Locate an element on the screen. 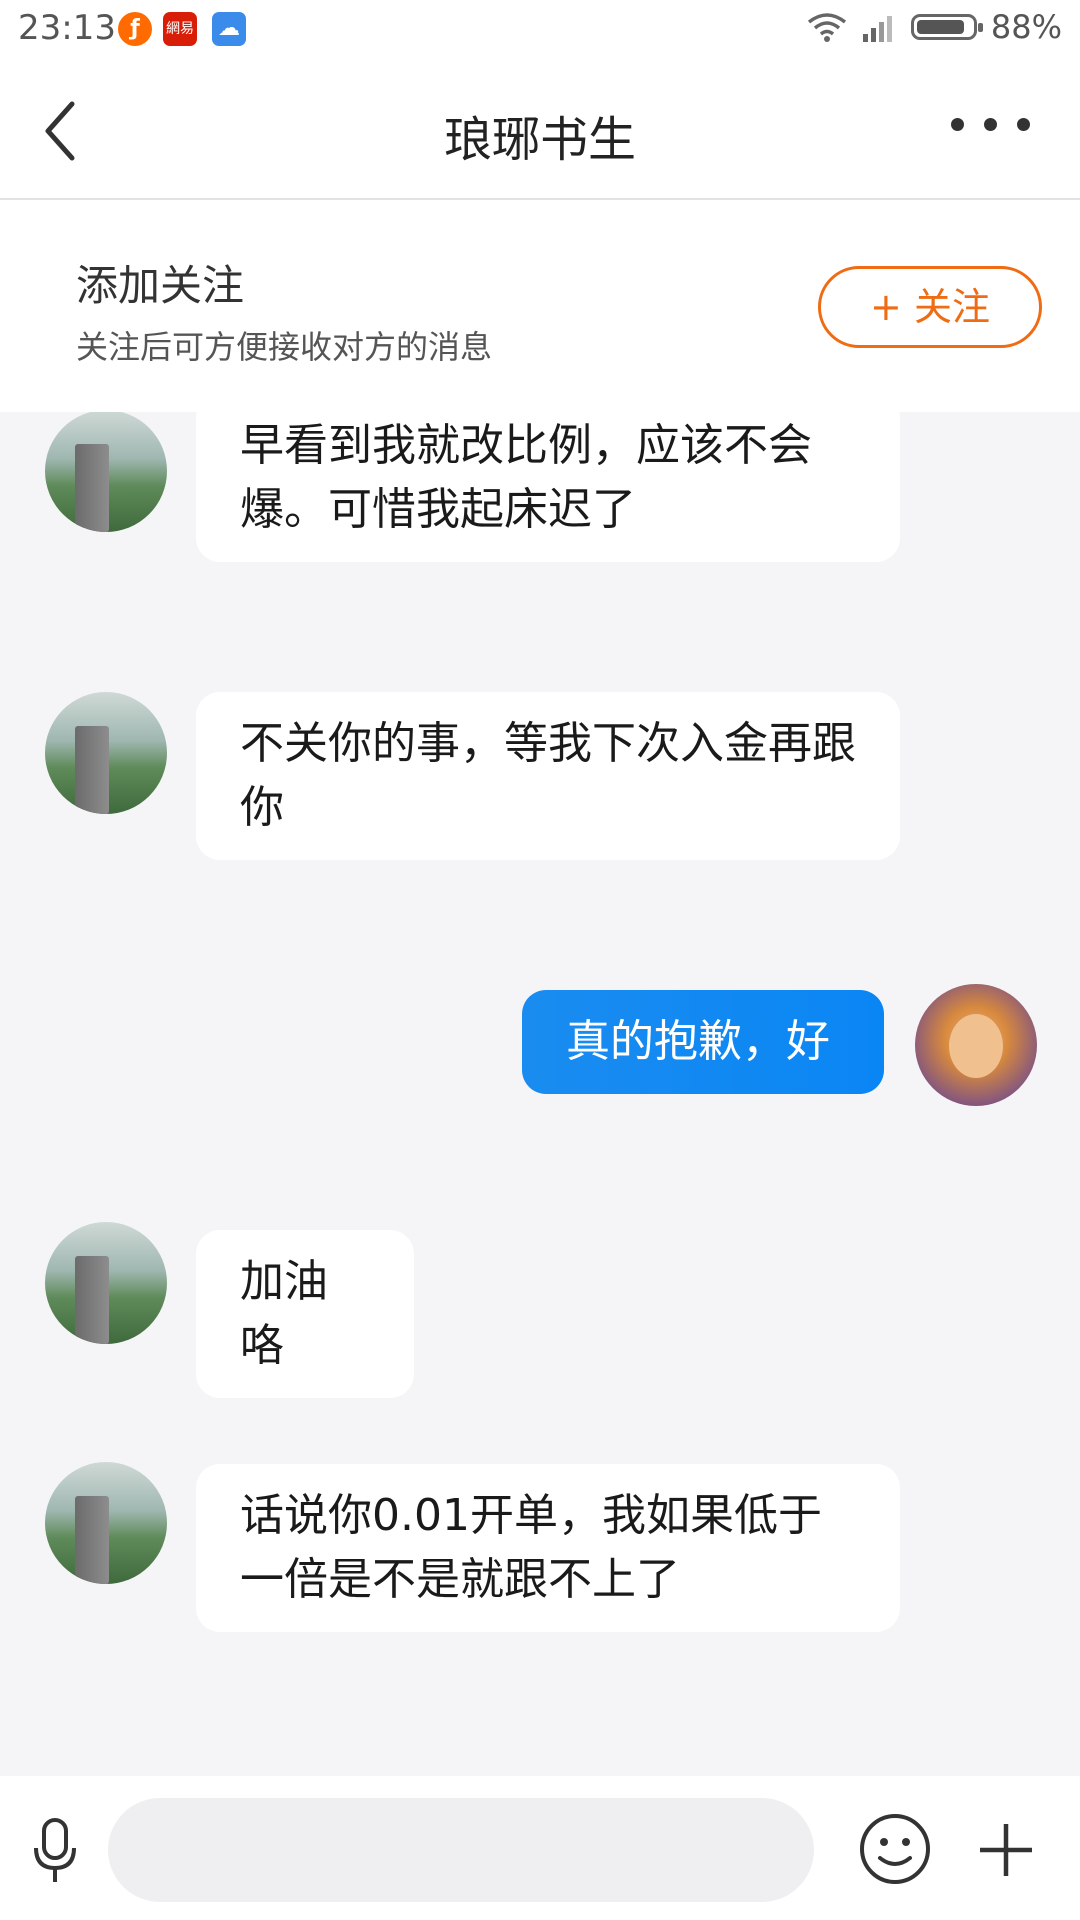 The image size is (1080, 1920). message-input is located at coordinates (461, 1850).